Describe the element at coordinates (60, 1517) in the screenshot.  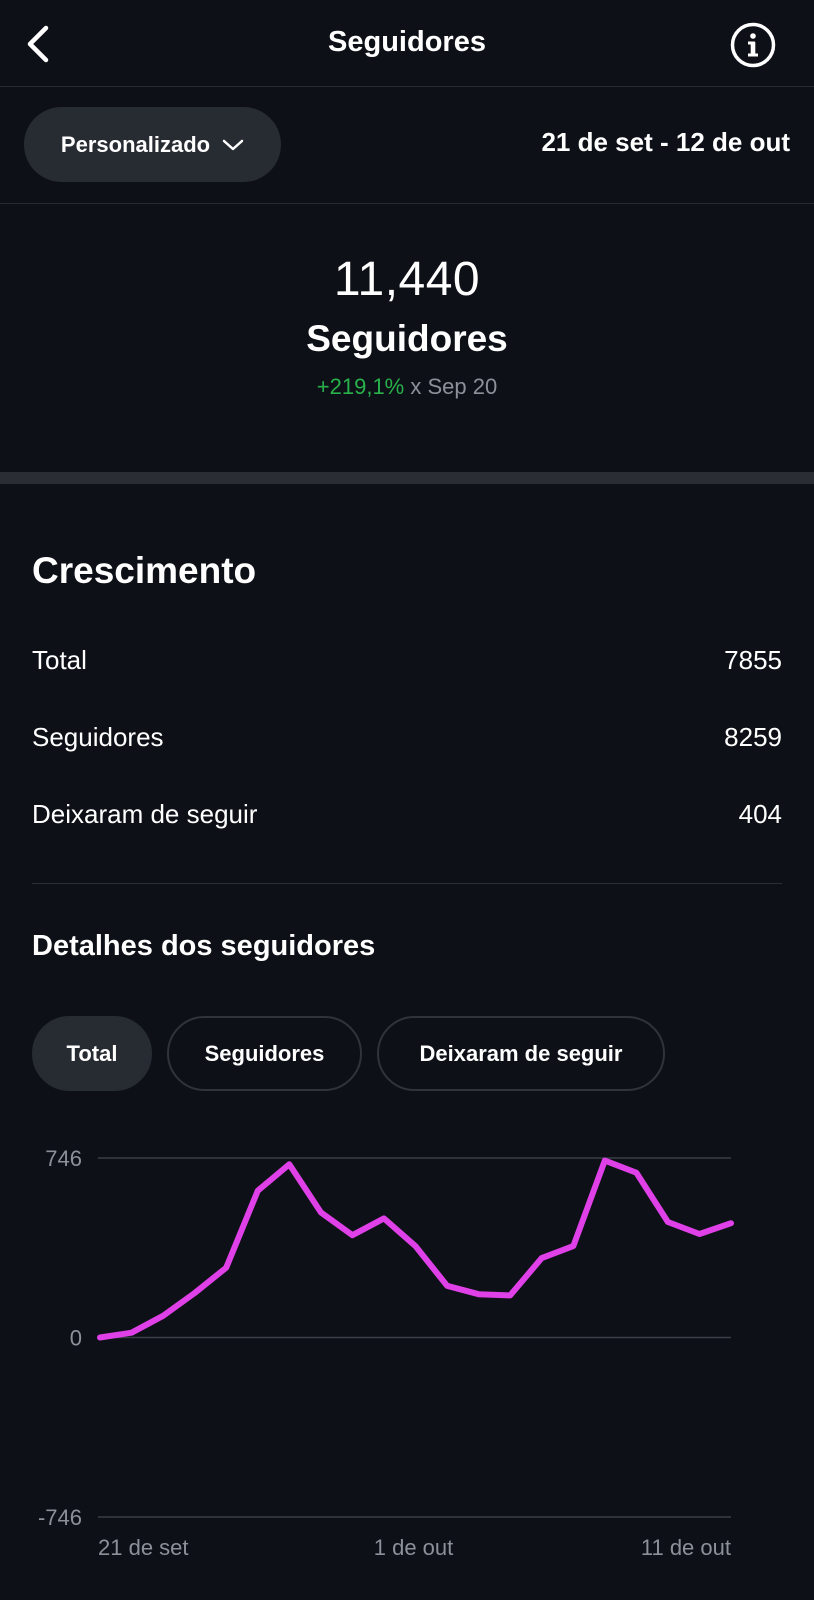
I see `y-tick-label: -746` at that location.